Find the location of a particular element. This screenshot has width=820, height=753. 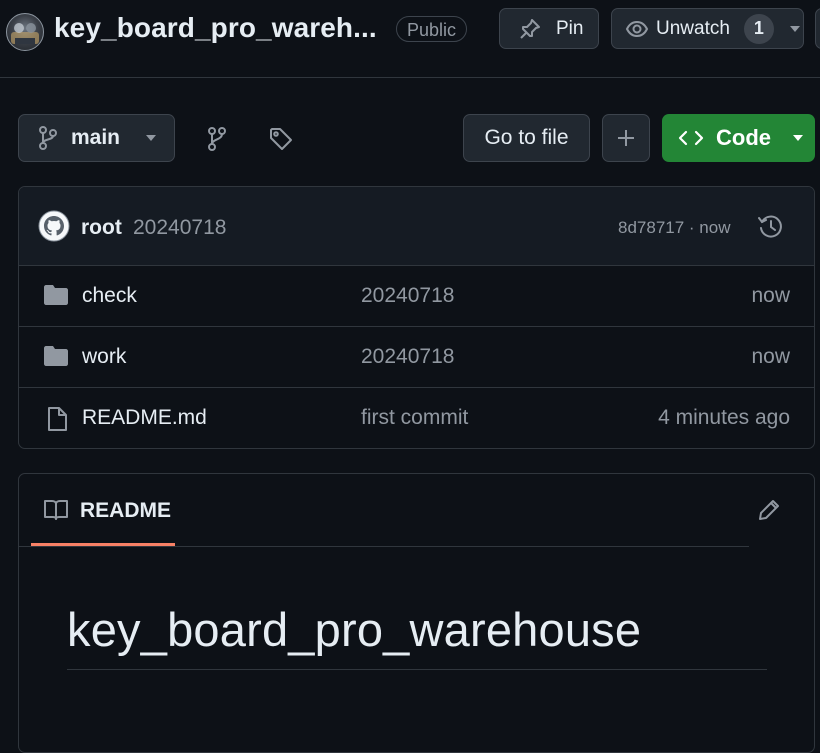

watch-count: 1 is located at coordinates (758, 28).